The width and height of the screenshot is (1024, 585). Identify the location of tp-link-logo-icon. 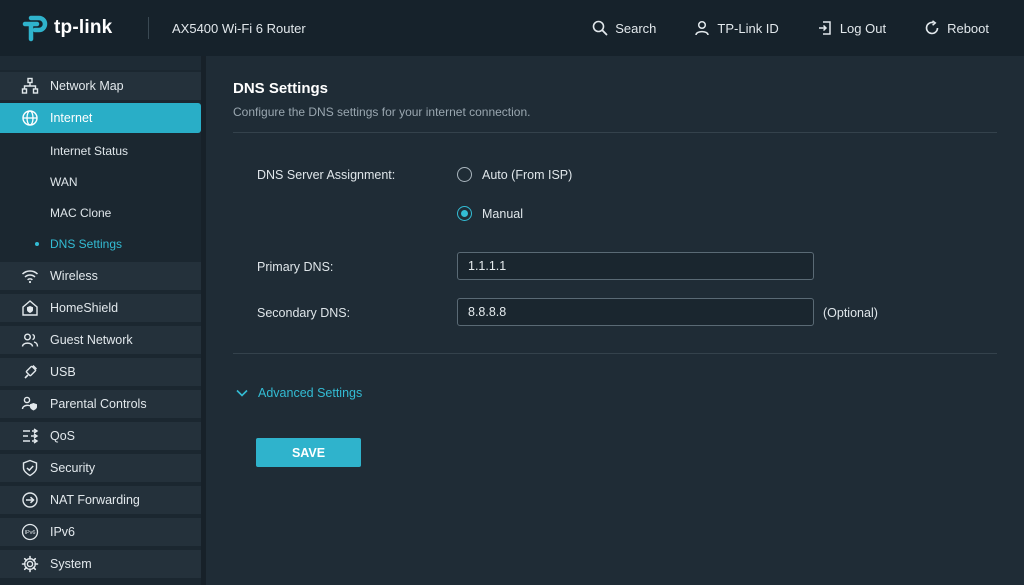
(35, 28).